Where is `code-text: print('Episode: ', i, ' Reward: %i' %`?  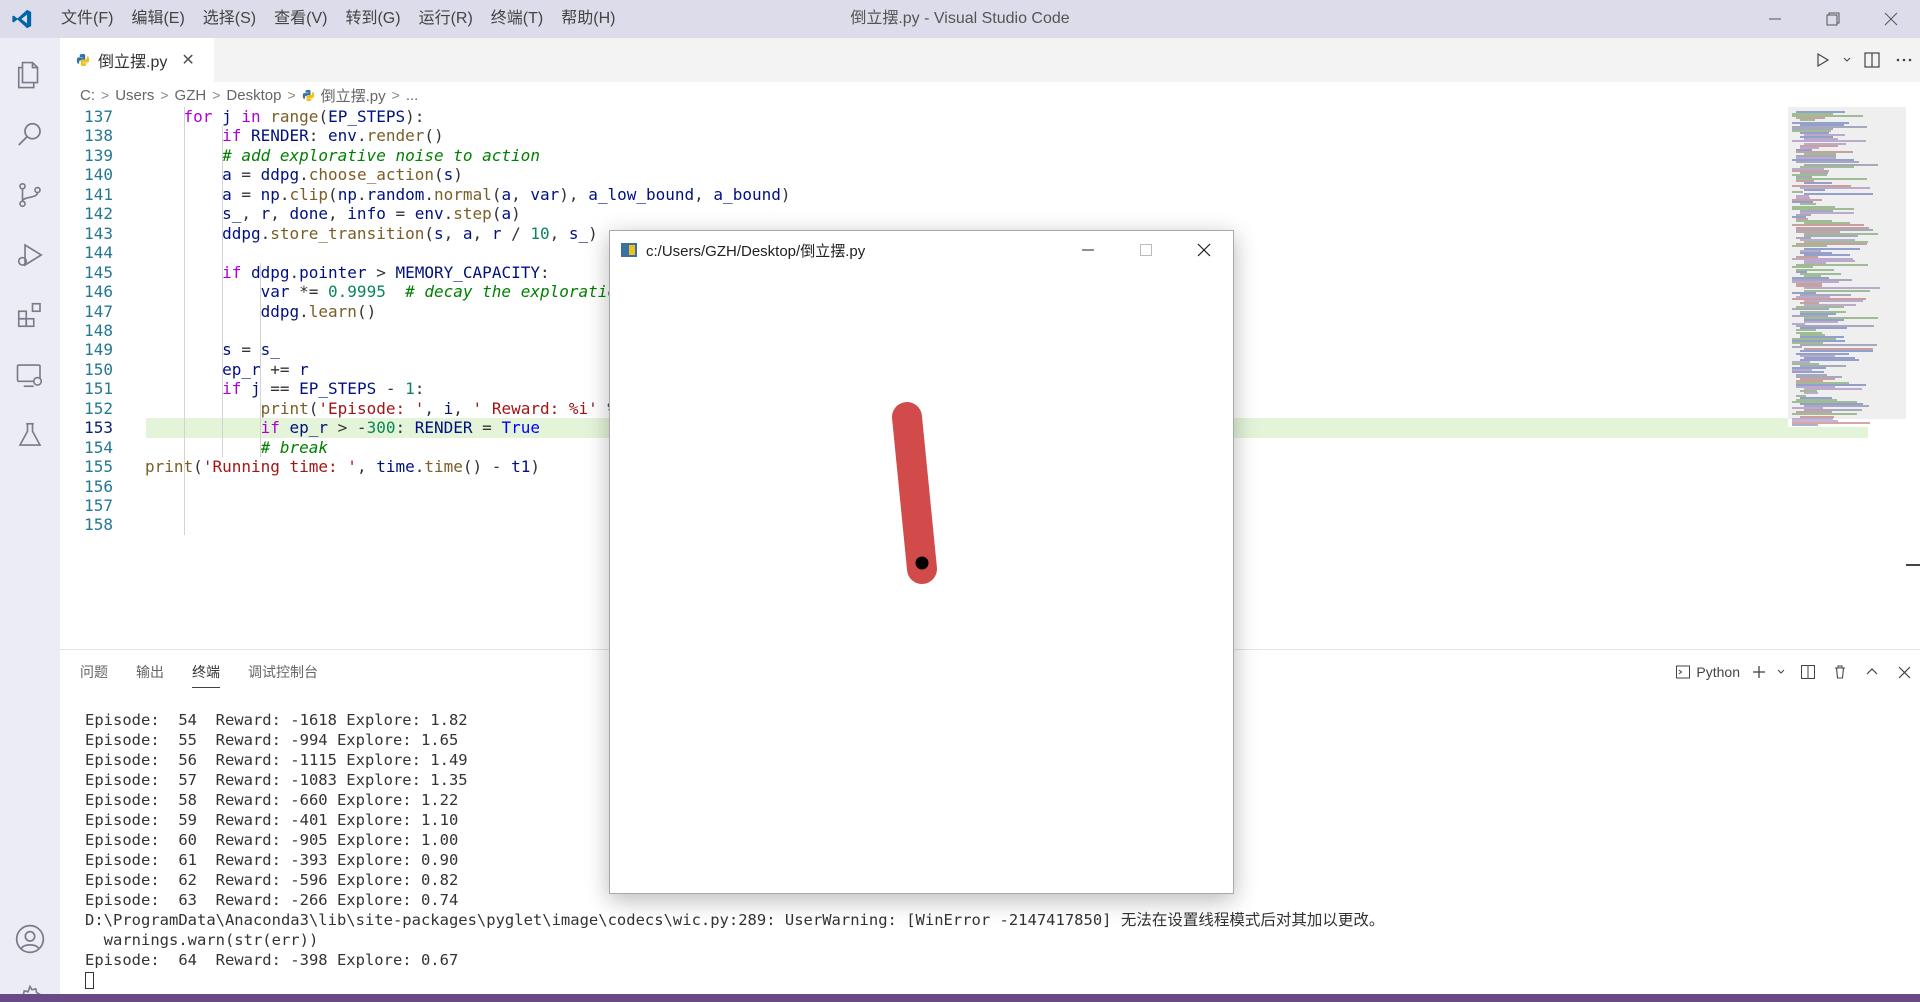
code-text: print('Episode: ', i, ' Reward: %i' % is located at coordinates (439, 408).